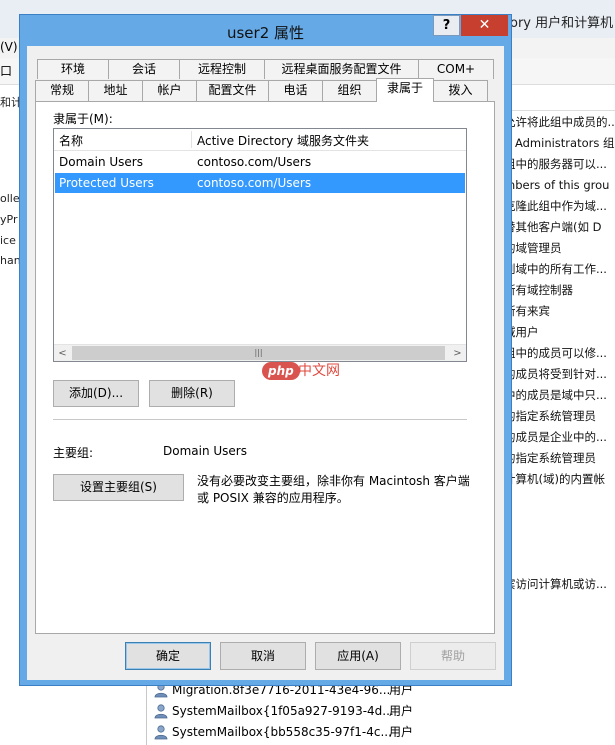 Image resolution: width=615 pixels, height=745 pixels. I want to click on php-cn-watermark: php 中文网, so click(307, 373).